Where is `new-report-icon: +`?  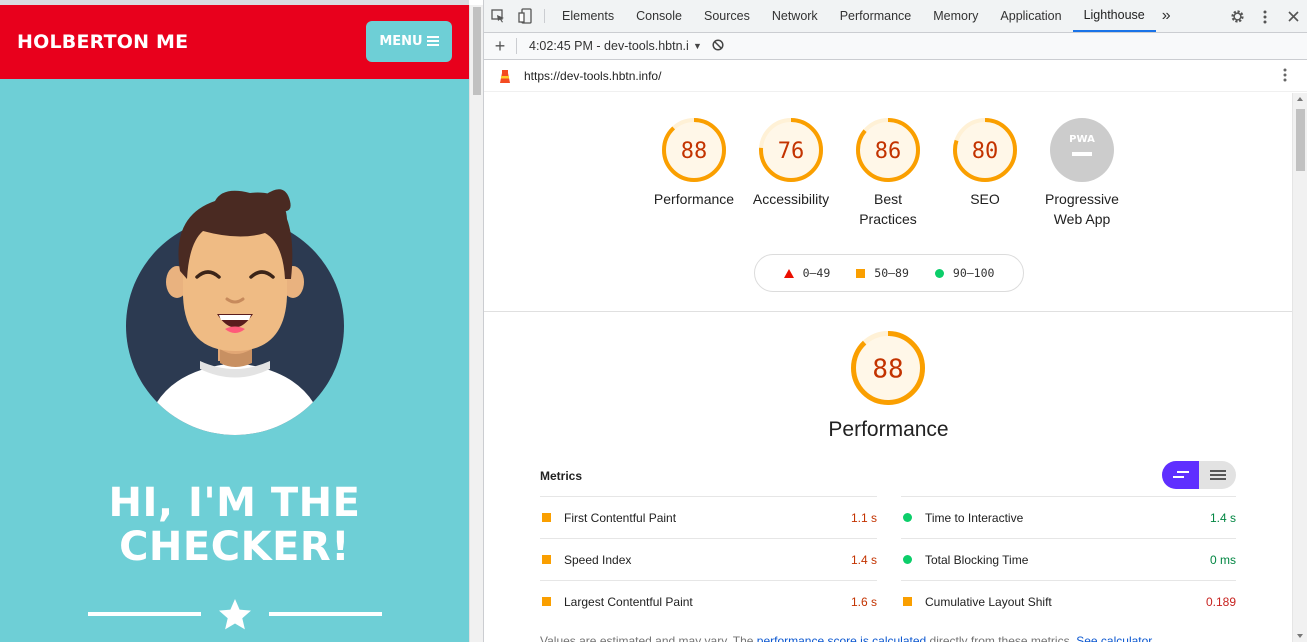
new-report-icon: + is located at coordinates (500, 46).